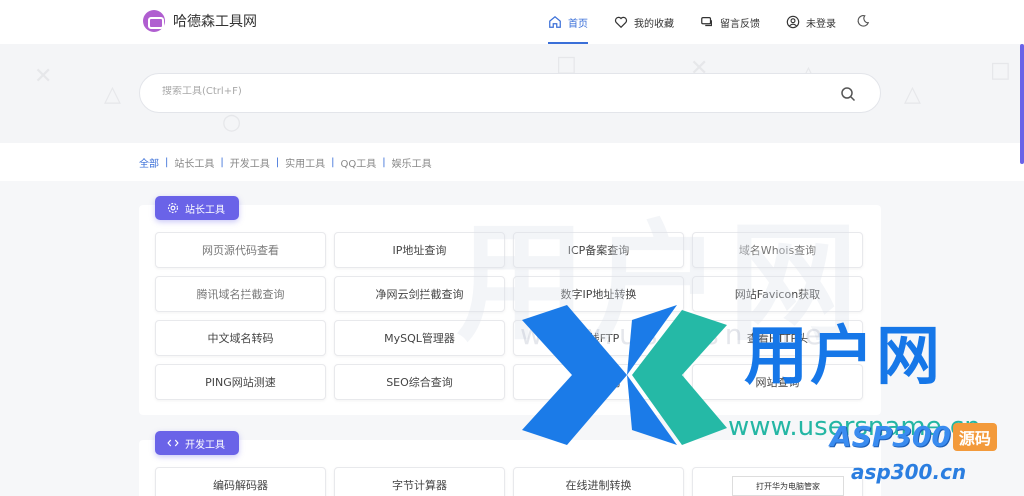 Image resolution: width=1024 pixels, height=496 pixels. I want to click on search-box, so click(510, 93).